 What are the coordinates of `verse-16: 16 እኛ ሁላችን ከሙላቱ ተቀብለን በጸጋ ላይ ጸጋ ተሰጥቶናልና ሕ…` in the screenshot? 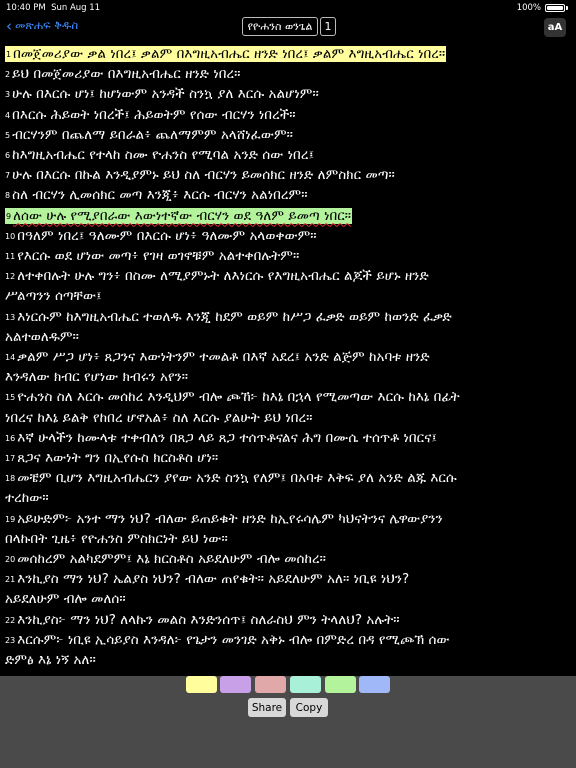 It's located at (221, 438).